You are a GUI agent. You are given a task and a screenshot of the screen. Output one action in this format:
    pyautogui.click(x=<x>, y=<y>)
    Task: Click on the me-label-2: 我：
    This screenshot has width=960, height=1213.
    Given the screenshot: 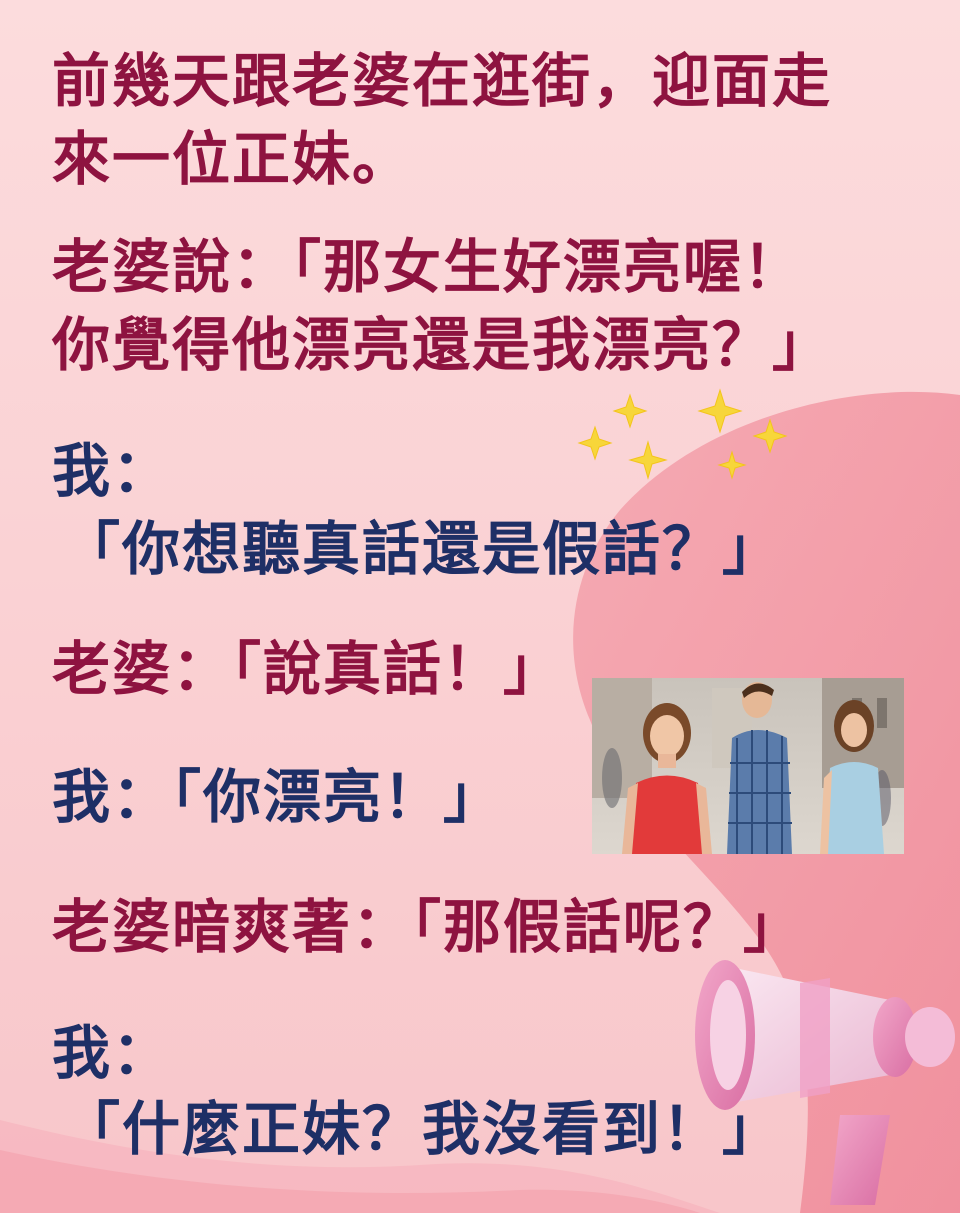 What is the action you would take?
    pyautogui.click(x=112, y=1053)
    